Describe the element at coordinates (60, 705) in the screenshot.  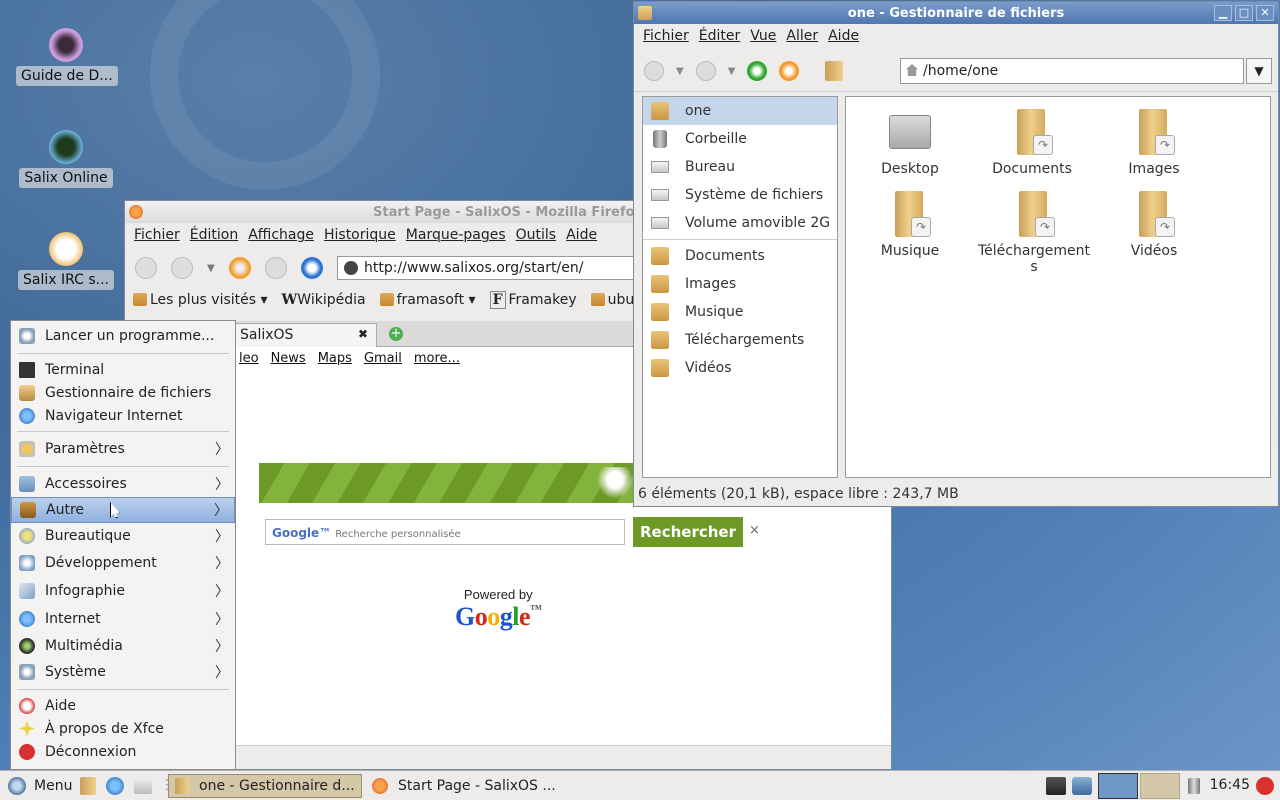
I see `menu-item-label: Aide` at that location.